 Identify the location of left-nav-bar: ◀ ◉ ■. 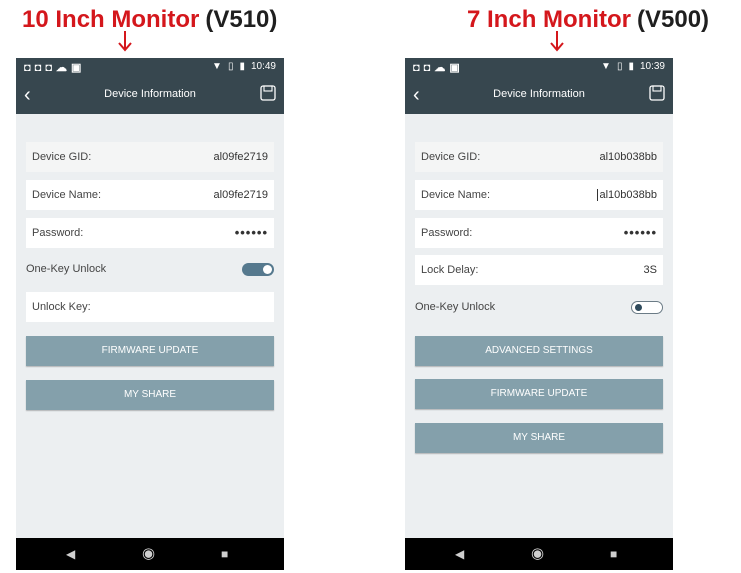
(150, 554).